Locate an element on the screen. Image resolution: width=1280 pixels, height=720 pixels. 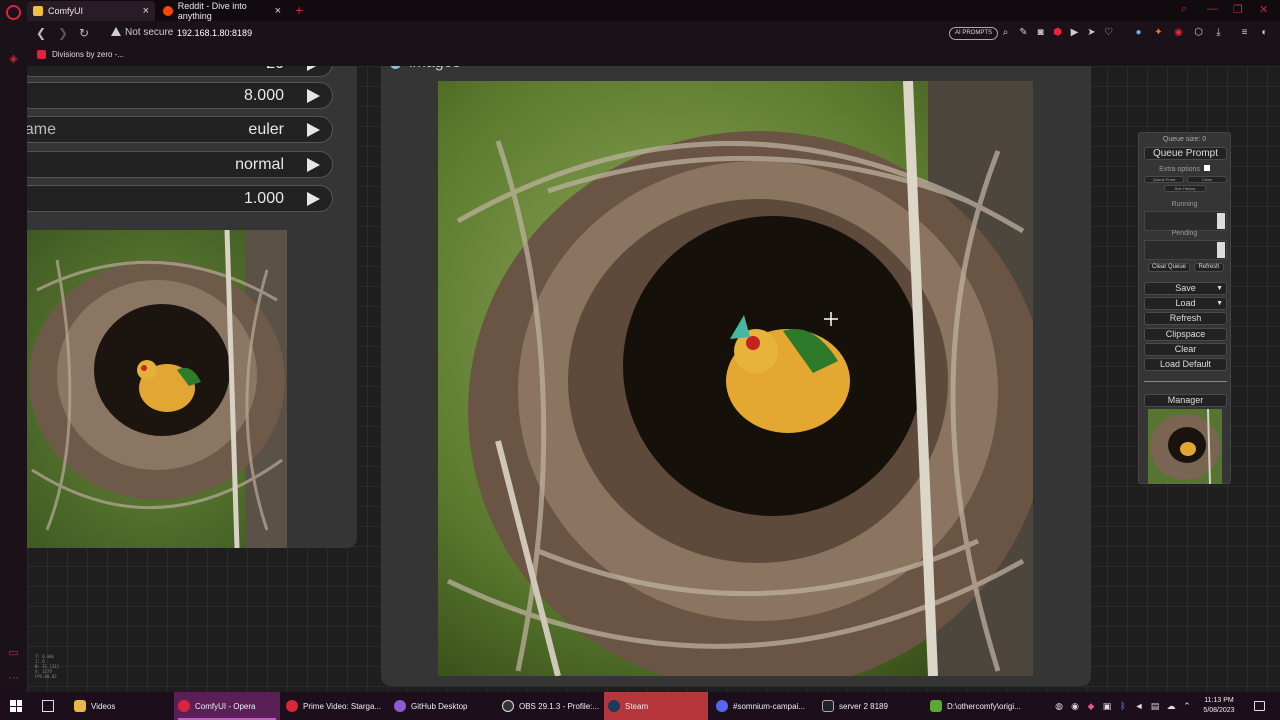
extension-orange-icon: ✦ is located at coordinates (1158, 32).